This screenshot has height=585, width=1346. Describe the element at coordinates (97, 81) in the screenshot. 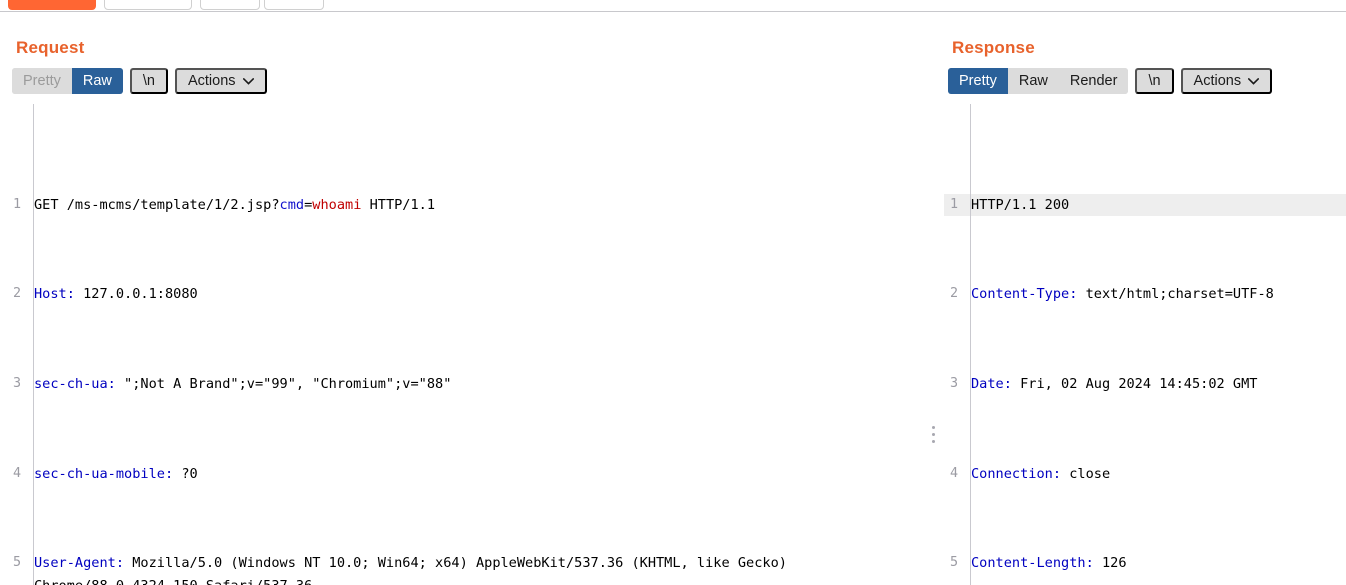

I see `tab-request-raw: Raw` at that location.